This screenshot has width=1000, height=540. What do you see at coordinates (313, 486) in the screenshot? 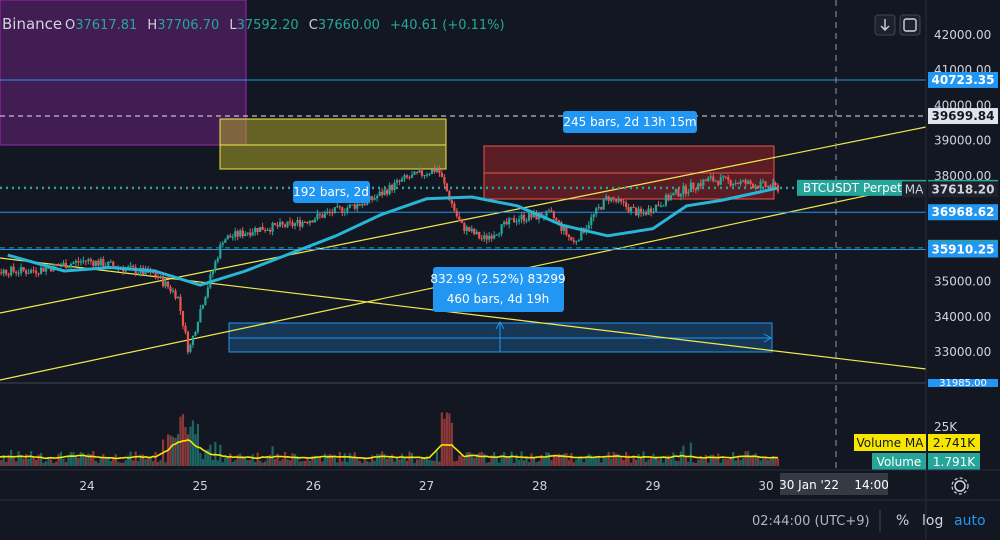
I see `time-tick-2: 26` at bounding box center [313, 486].